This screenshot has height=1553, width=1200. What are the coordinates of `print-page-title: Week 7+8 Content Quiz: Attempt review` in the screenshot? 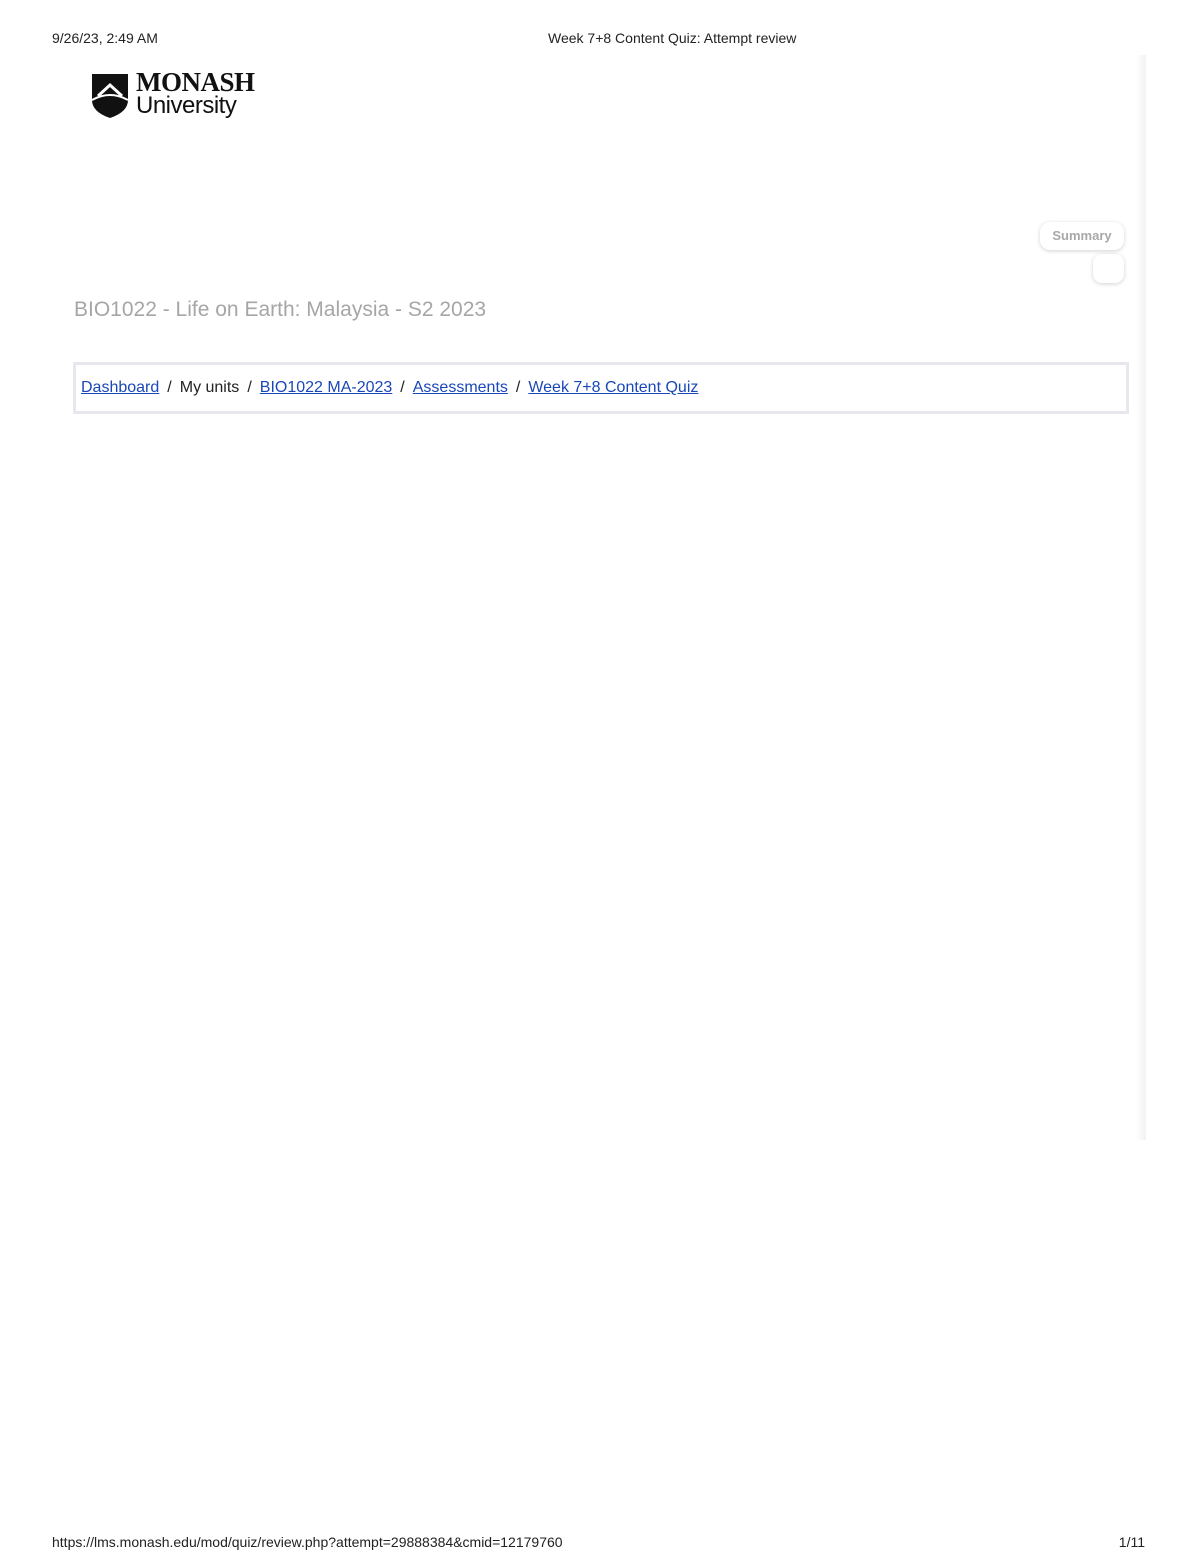 It's located at (672, 38).